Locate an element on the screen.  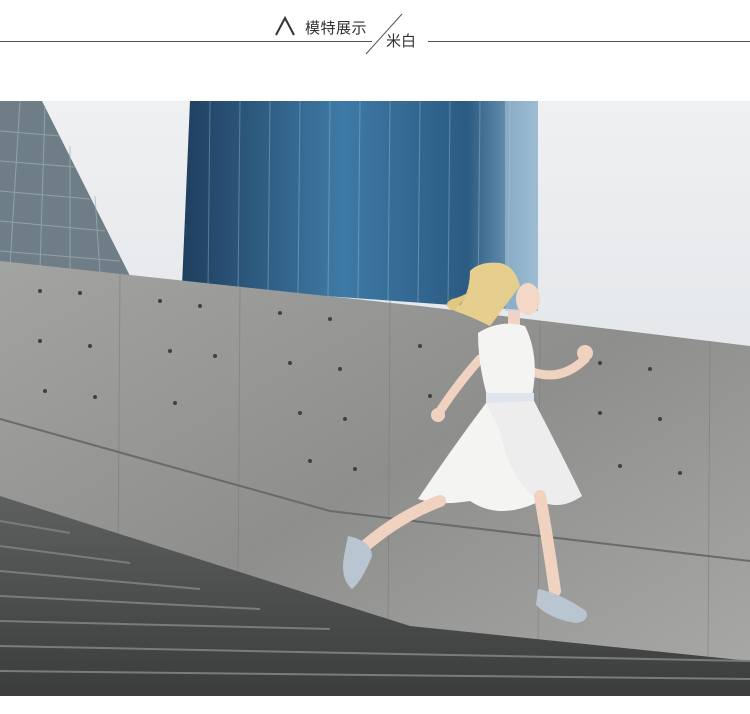
section-title: 模特展示 is located at coordinates (336, 28).